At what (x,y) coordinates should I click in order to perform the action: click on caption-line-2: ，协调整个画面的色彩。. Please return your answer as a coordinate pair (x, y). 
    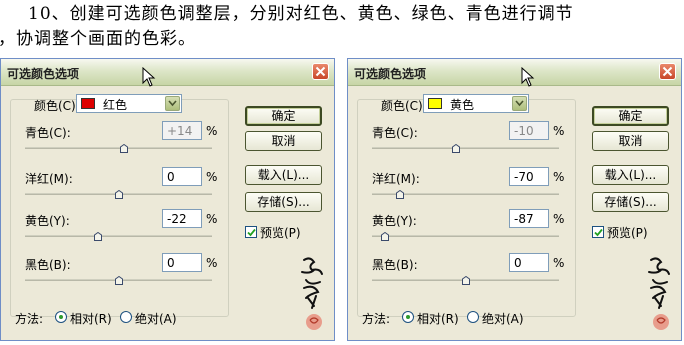
    Looking at the image, I should click on (98, 39).